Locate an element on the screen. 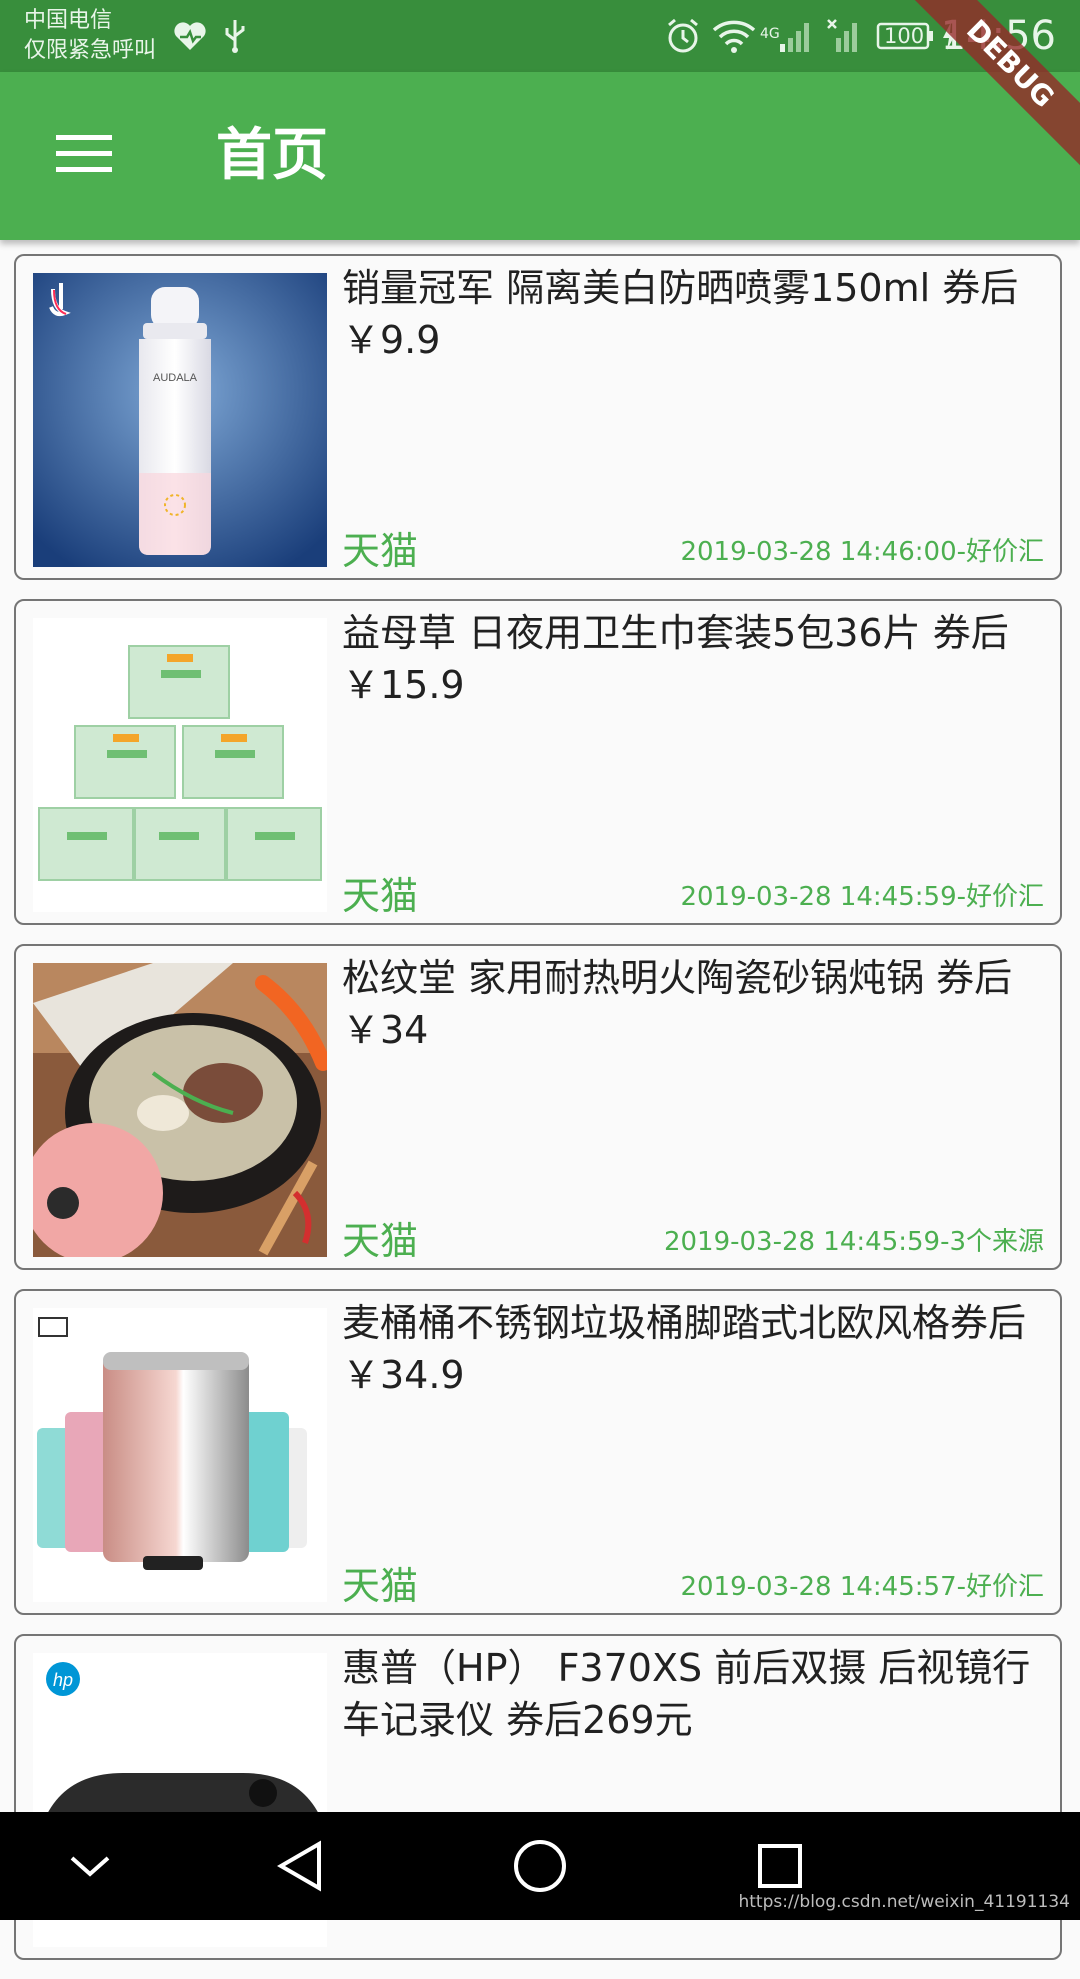  menu-button is located at coordinates (84, 156).